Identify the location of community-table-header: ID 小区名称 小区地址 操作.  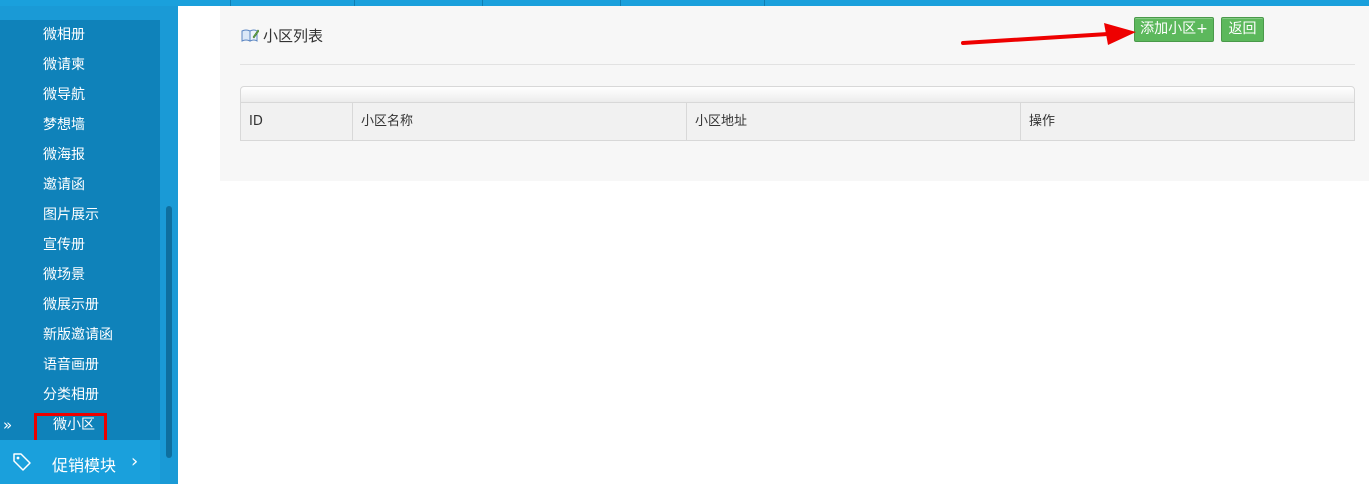
(797, 122).